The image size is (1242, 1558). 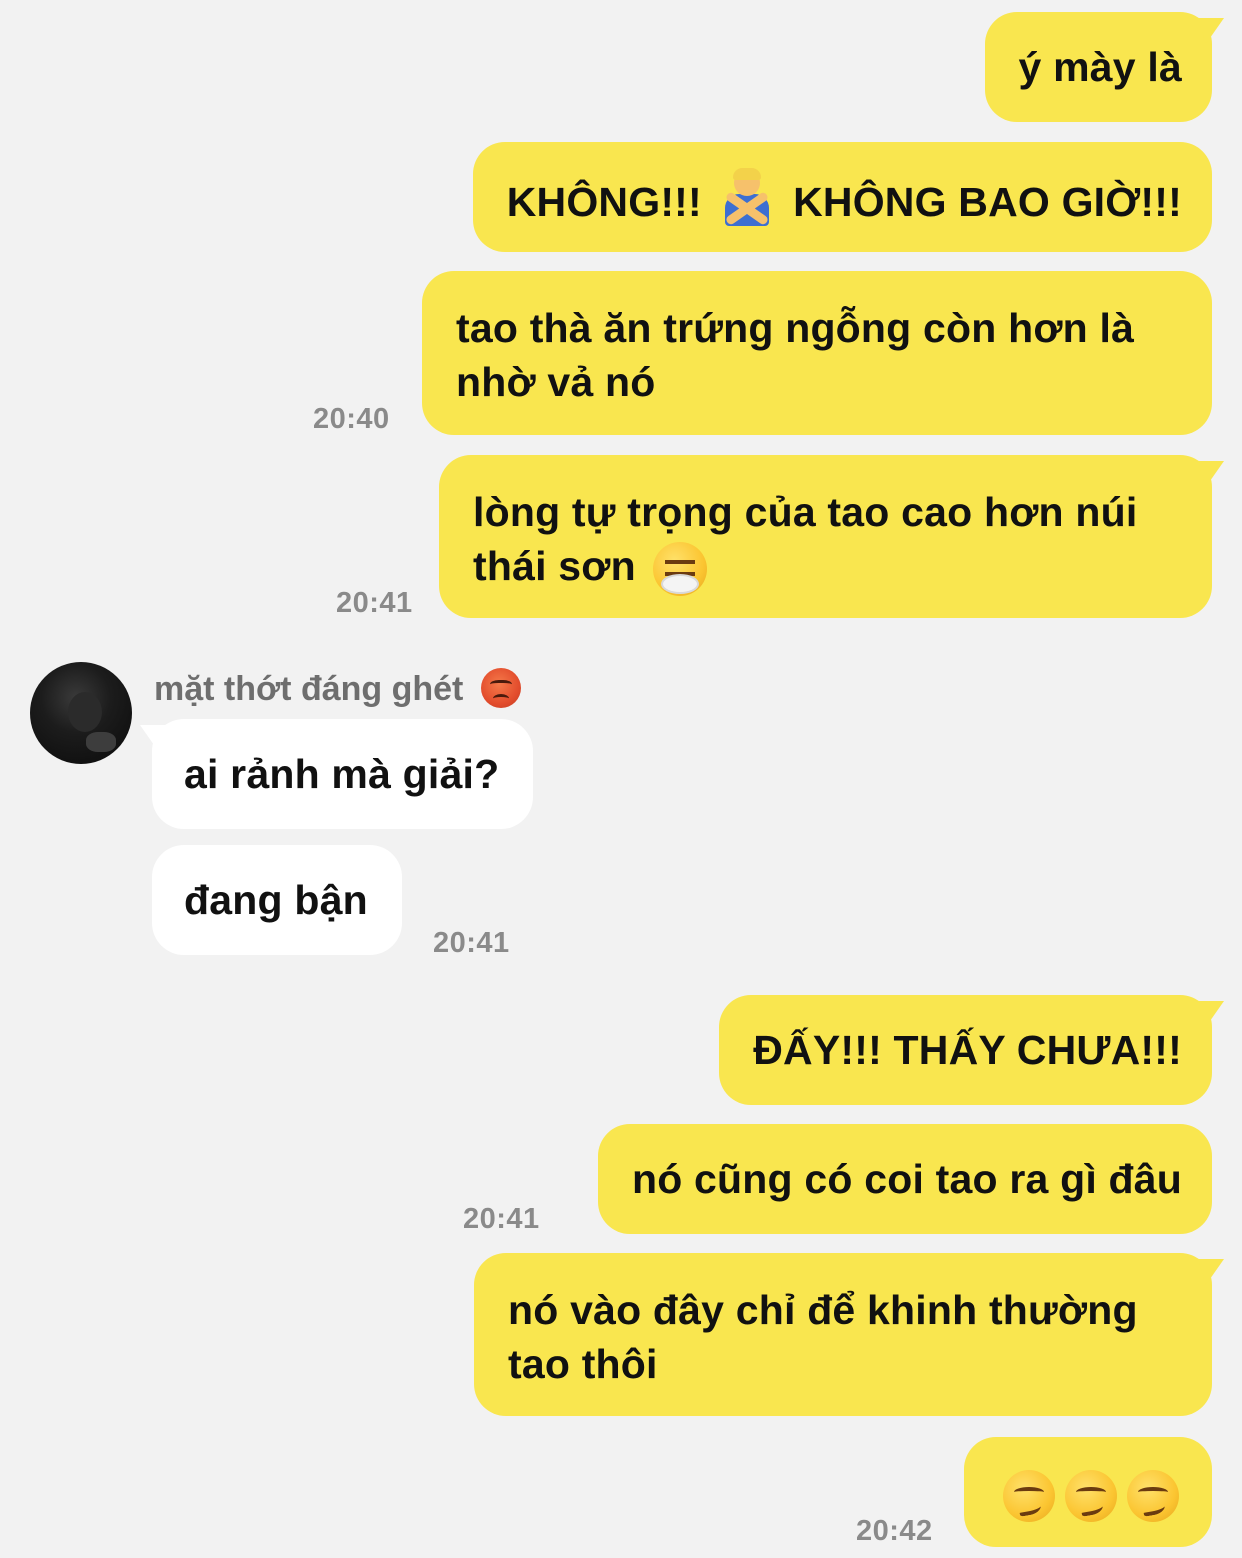 What do you see at coordinates (680, 569) in the screenshot?
I see `face-with-steam-icon` at bounding box center [680, 569].